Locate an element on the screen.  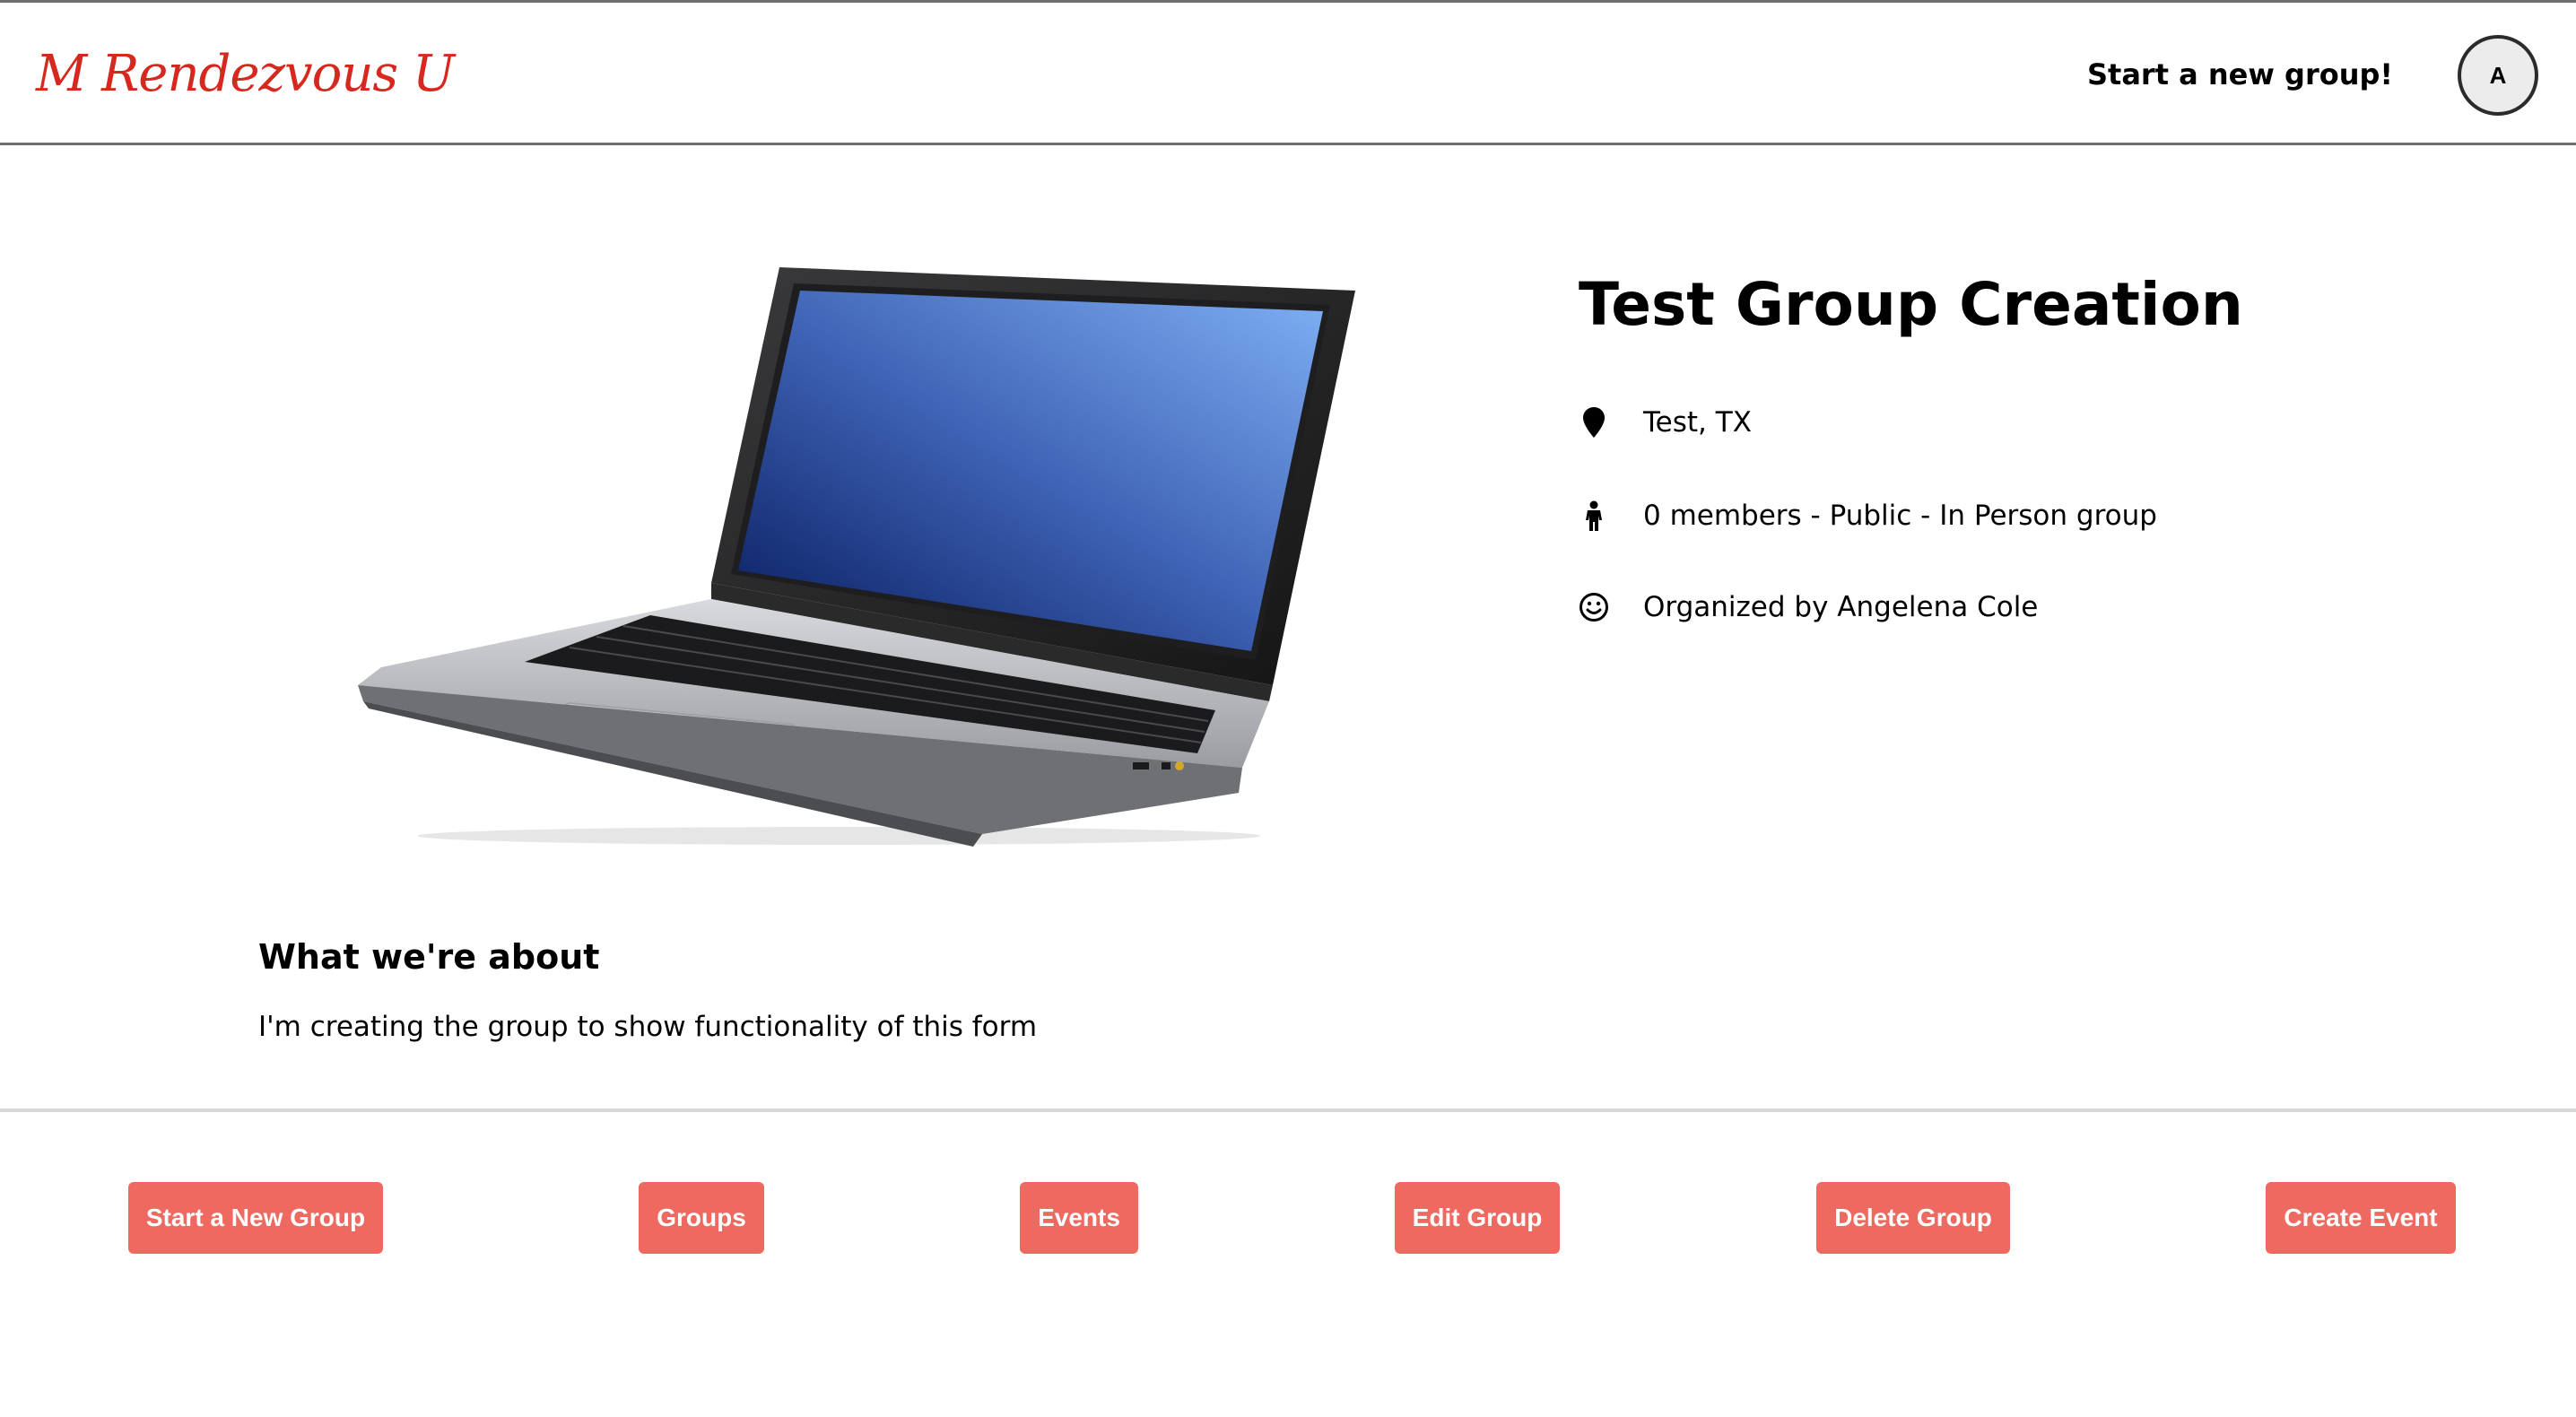
group-members-text: 0 members - Public - In Person group is located at coordinates (1900, 516).